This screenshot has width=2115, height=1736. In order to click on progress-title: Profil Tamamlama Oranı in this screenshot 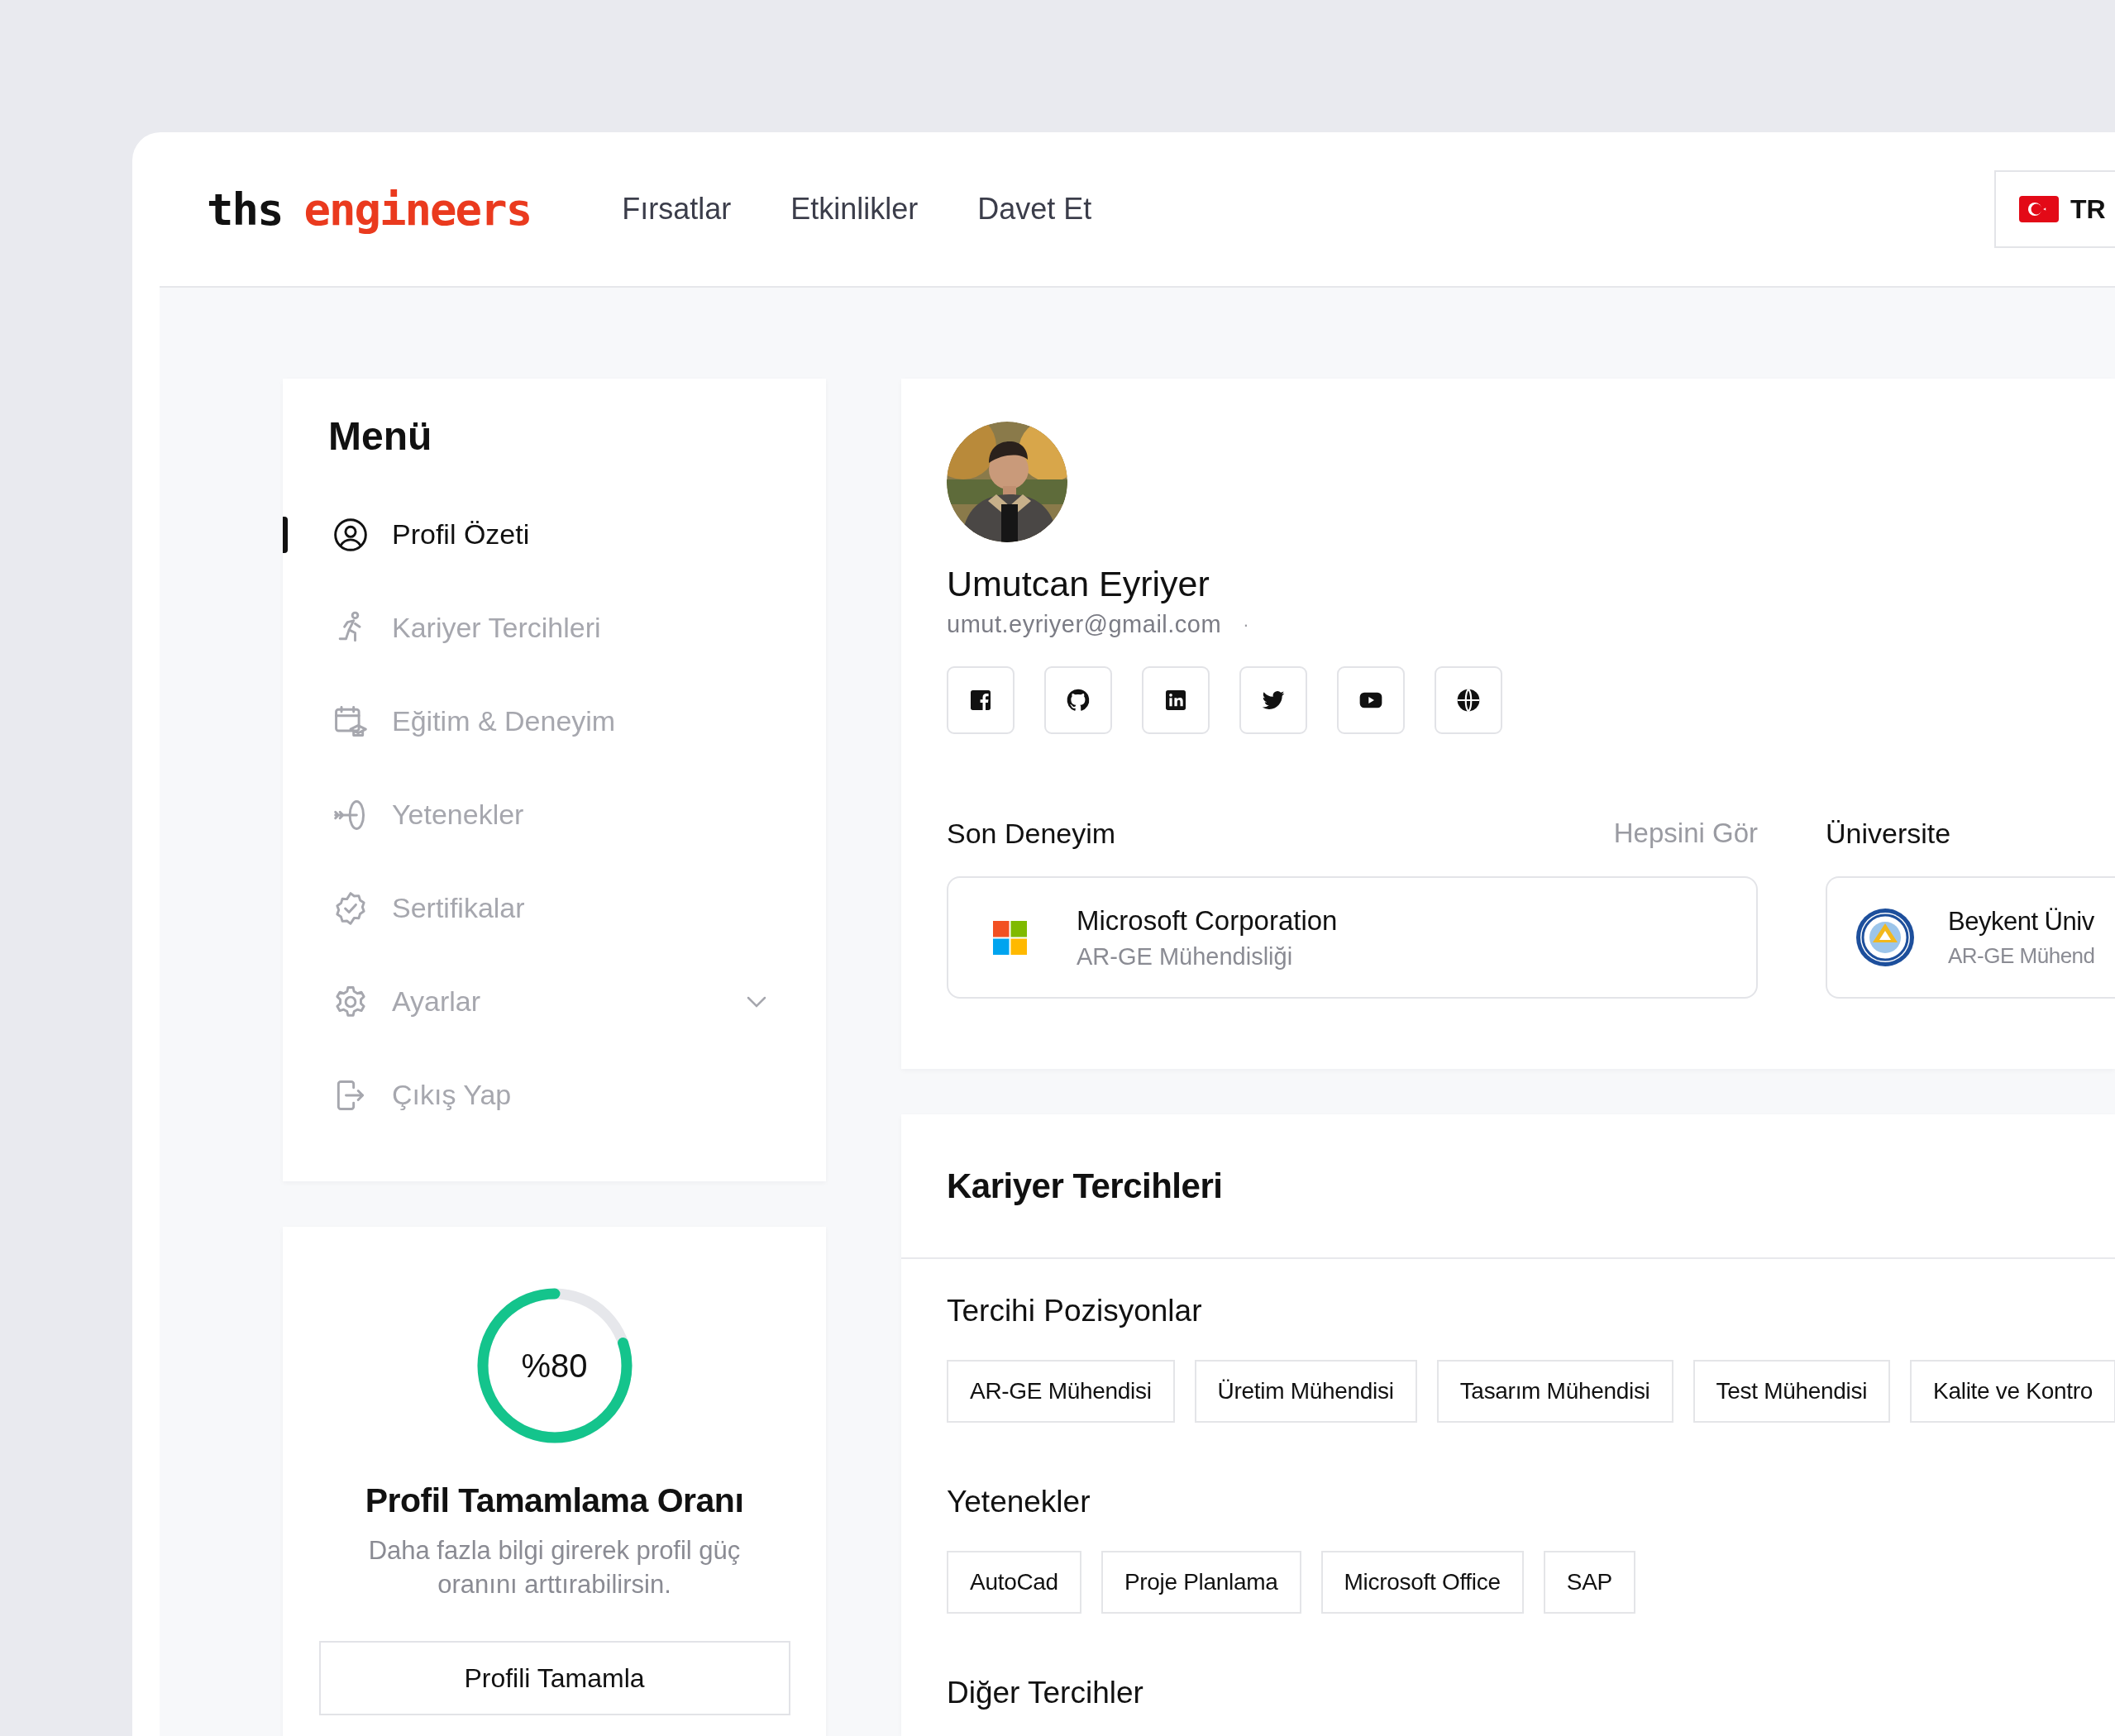, I will do `click(554, 1500)`.